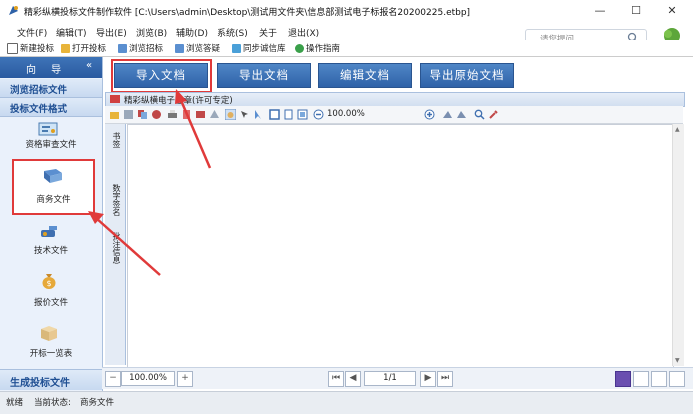 The width and height of the screenshot is (693, 414). What do you see at coordinates (115, 140) in the screenshot?
I see `tab-bookmarks: 书签` at bounding box center [115, 140].